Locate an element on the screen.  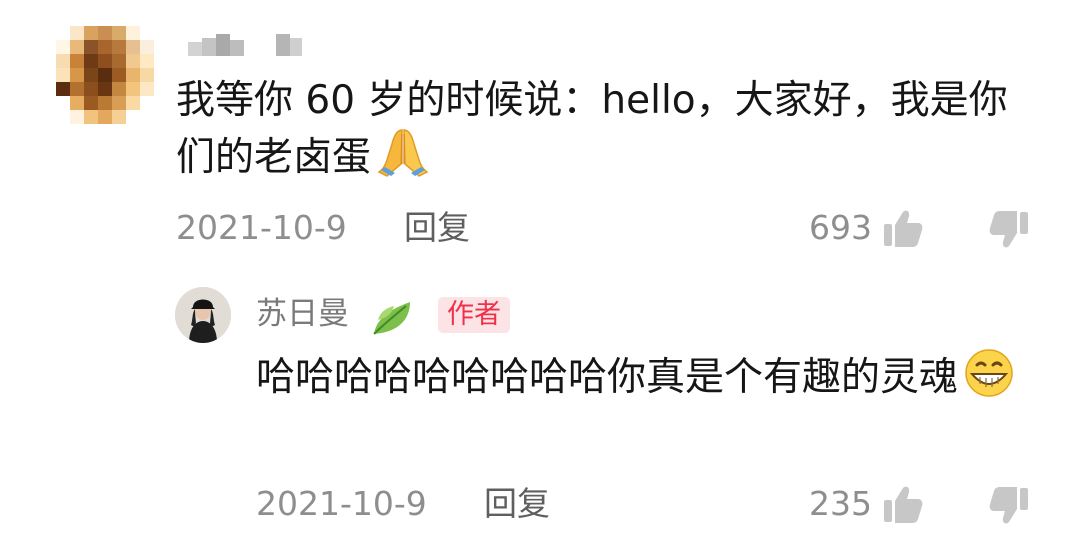
comment-reply-button: 回复 is located at coordinates (437, 228).